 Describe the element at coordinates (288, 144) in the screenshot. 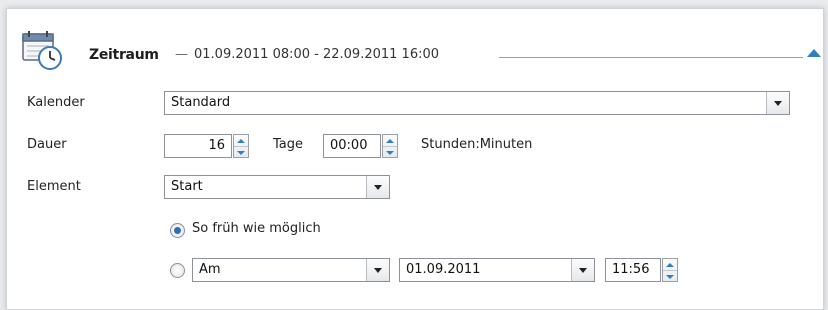

I see `days-unit-label: Tage` at that location.